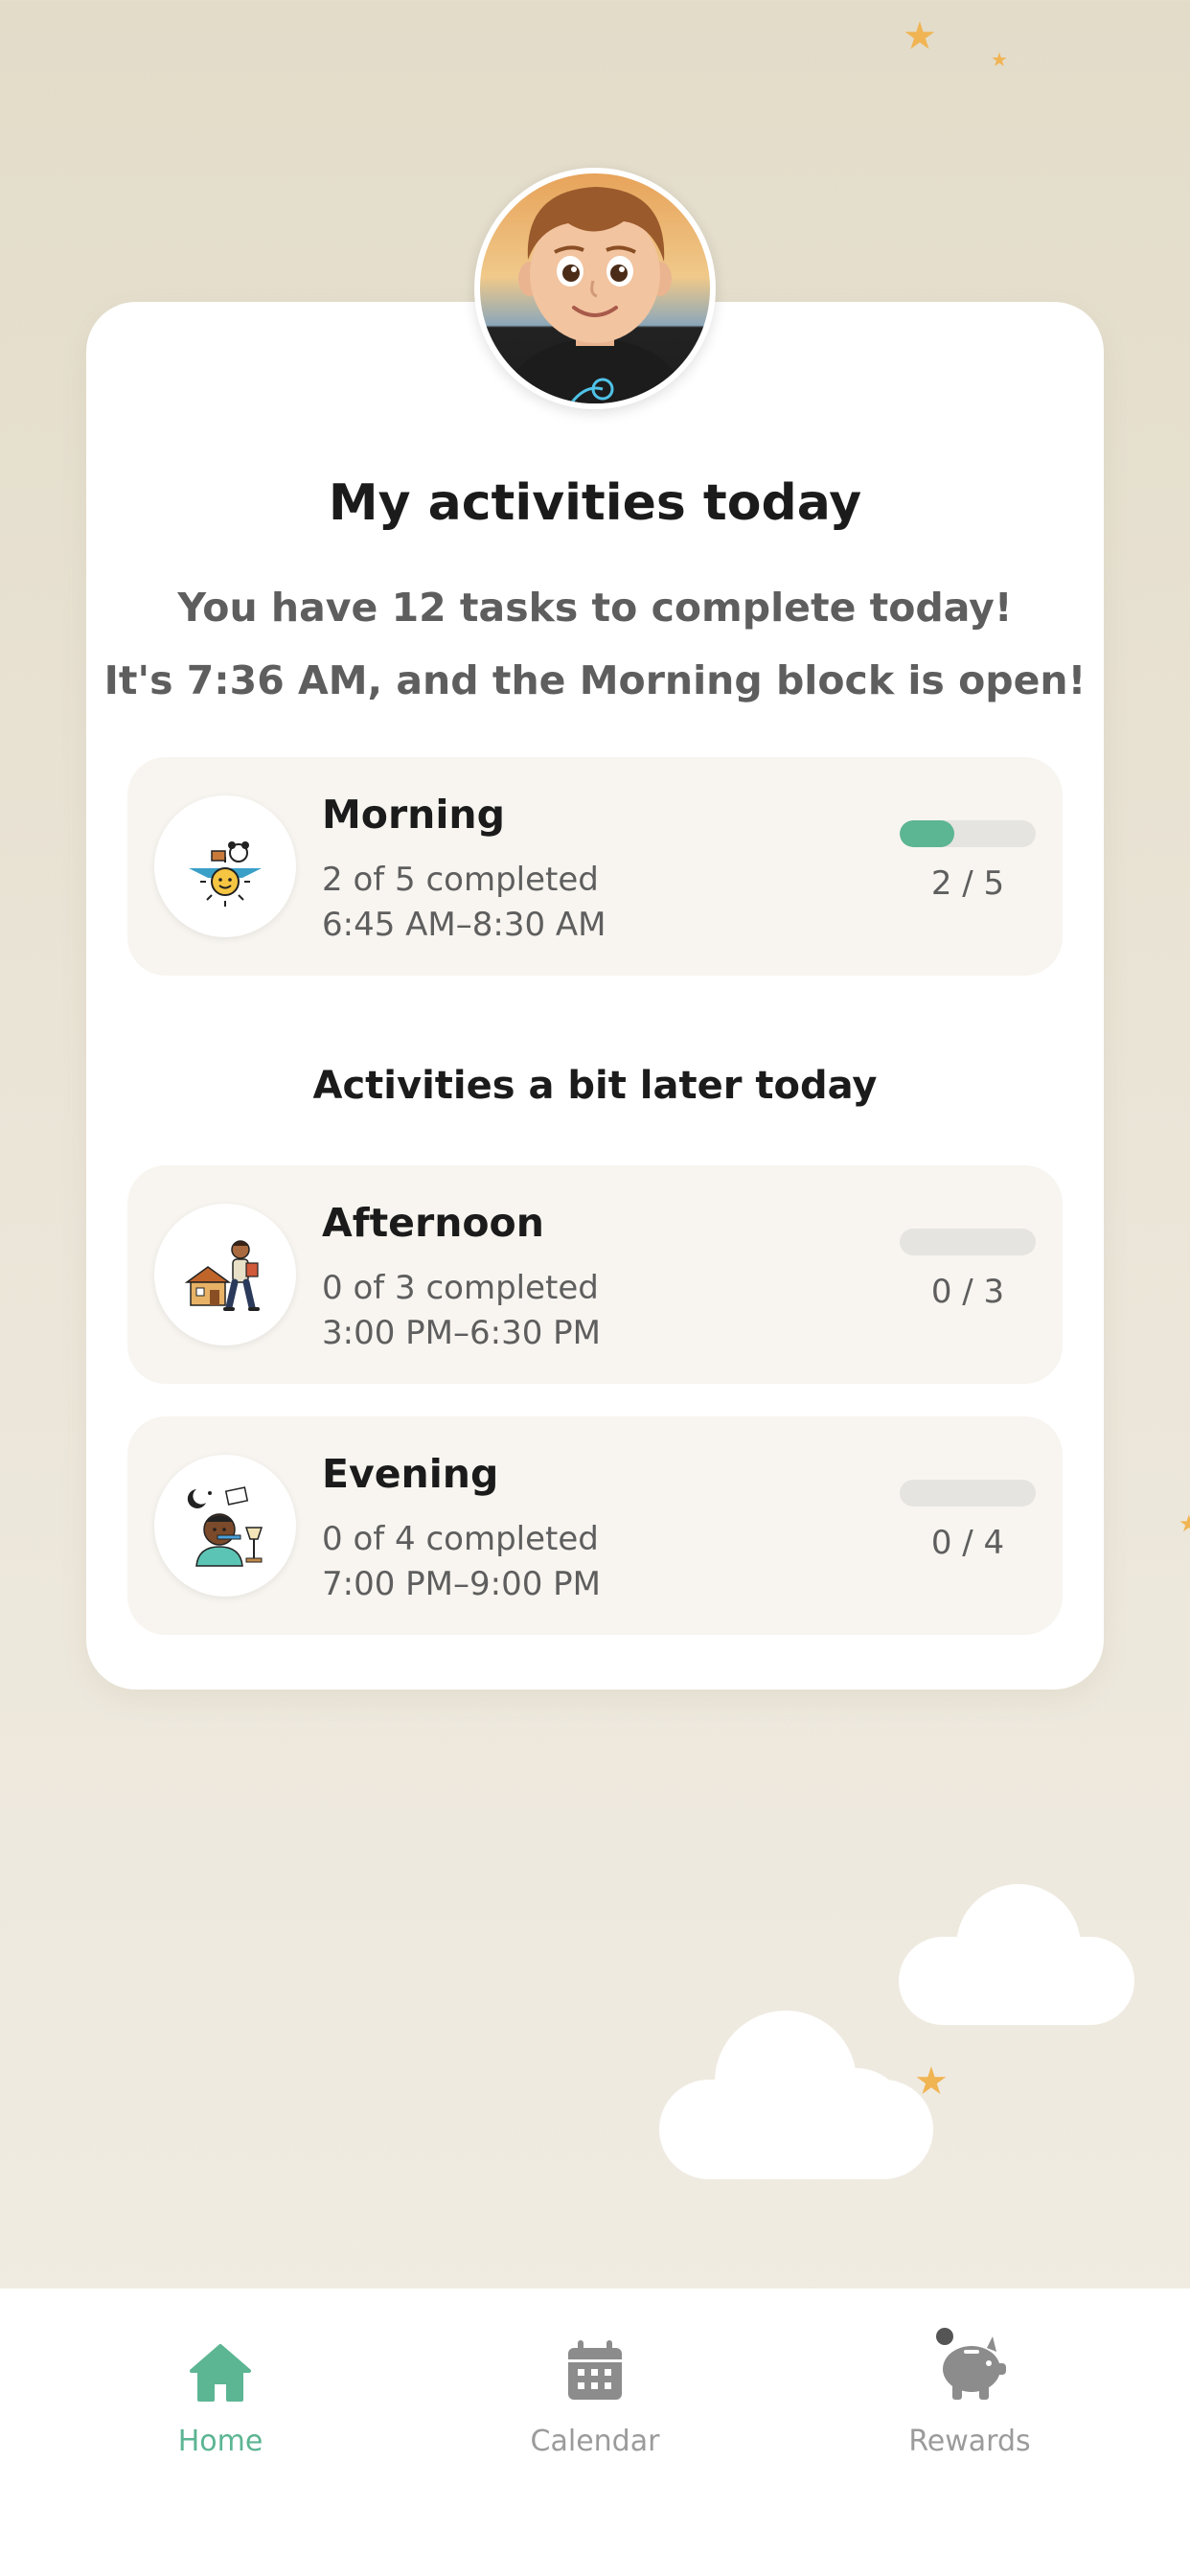 This screenshot has height=2576, width=1190. Describe the element at coordinates (220, 2441) in the screenshot. I see `nav-home-label: Home` at that location.